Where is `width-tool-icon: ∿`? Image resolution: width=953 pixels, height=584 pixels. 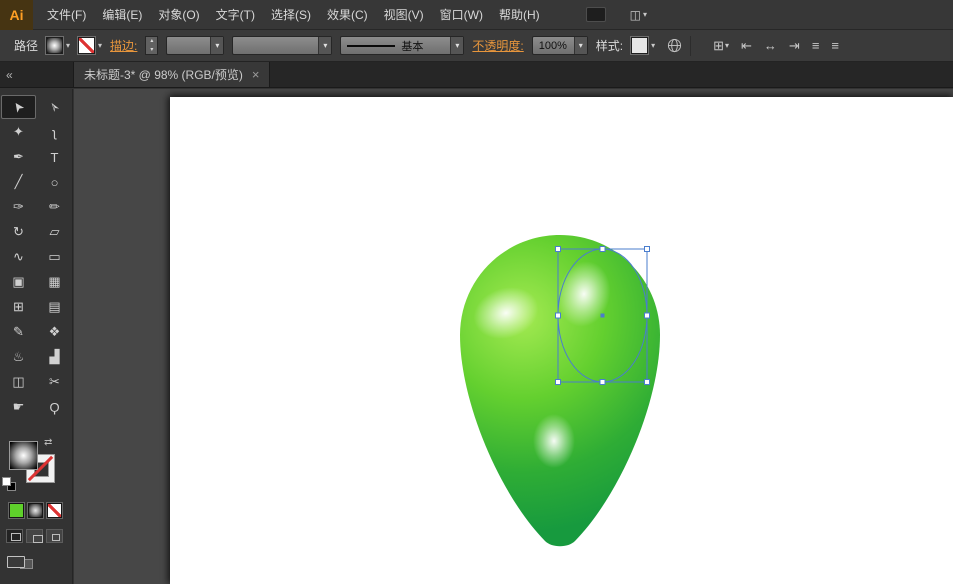
width-tool-icon: ∿ is located at coordinates (18, 256).